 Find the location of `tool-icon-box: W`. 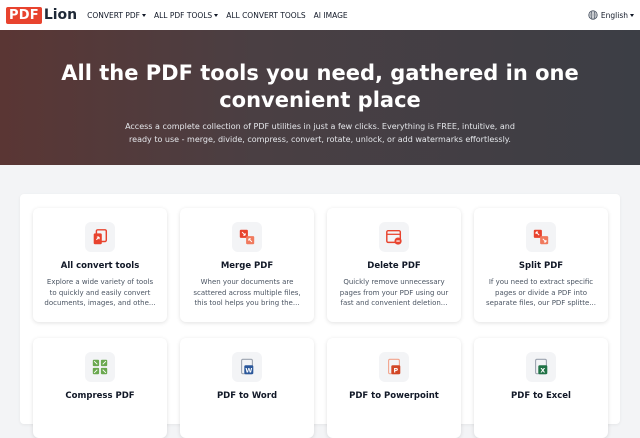

tool-icon-box: W is located at coordinates (247, 367).